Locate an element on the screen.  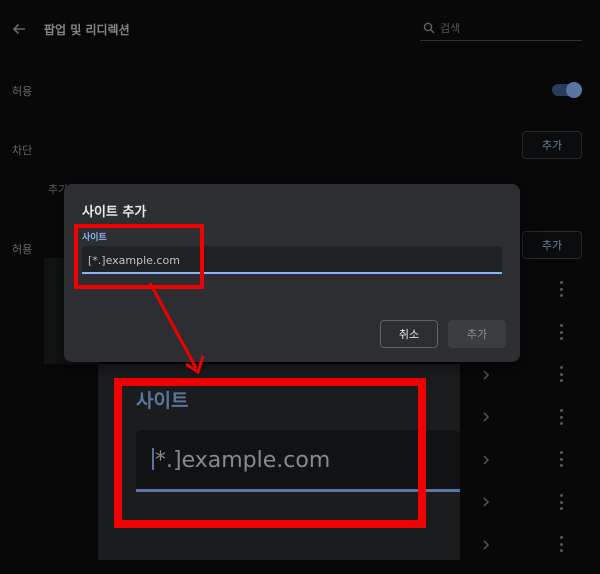
search-box is located at coordinates (501, 29).